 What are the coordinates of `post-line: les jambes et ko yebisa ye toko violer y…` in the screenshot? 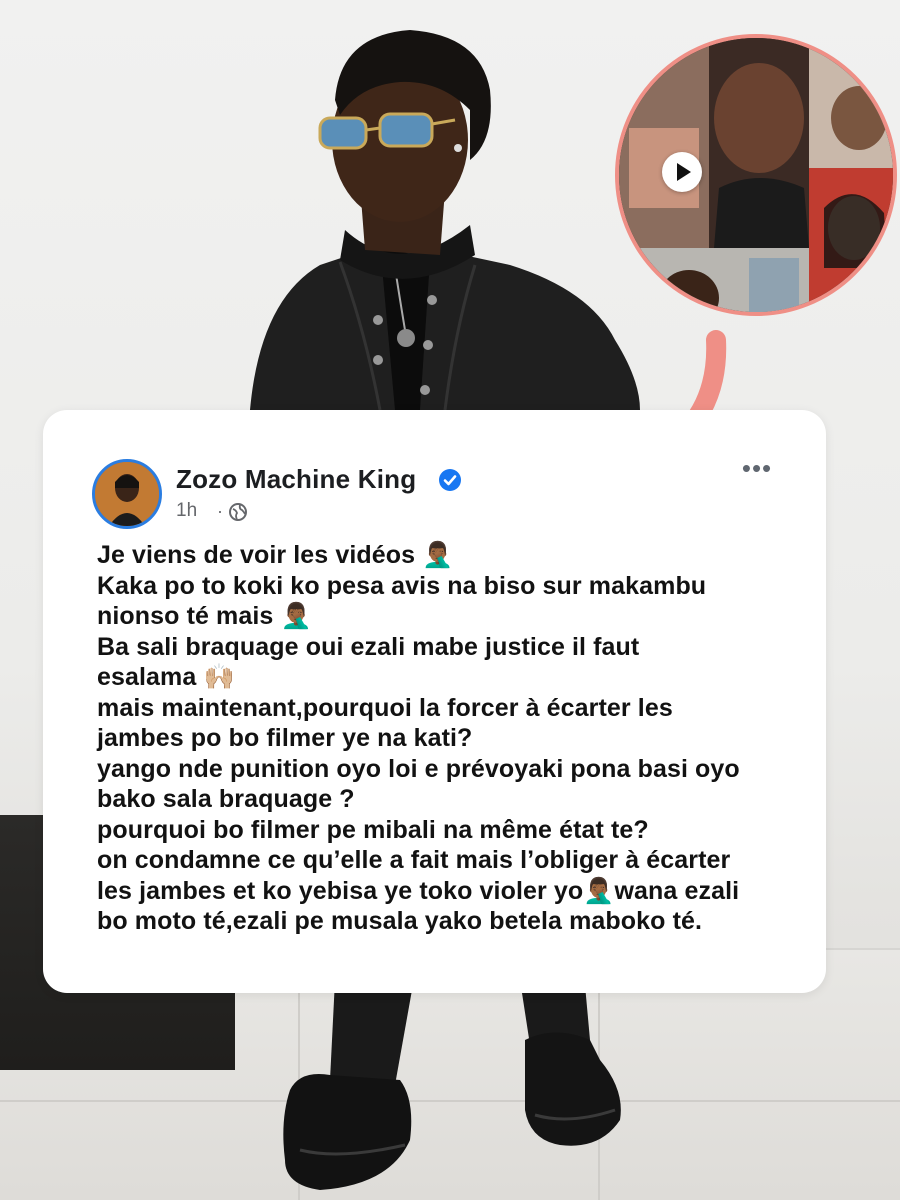 It's located at (418, 890).